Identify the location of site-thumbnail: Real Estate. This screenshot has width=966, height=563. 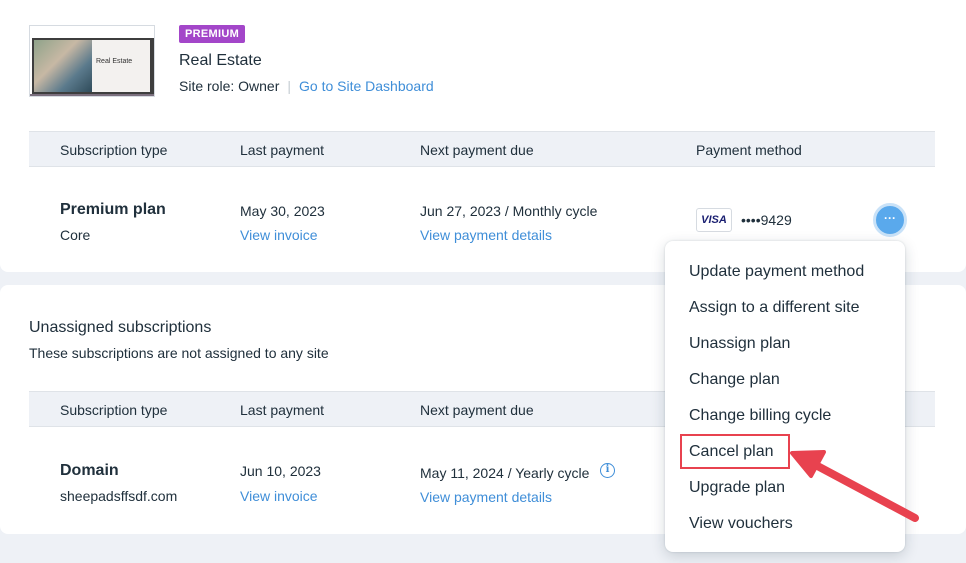
(92, 61).